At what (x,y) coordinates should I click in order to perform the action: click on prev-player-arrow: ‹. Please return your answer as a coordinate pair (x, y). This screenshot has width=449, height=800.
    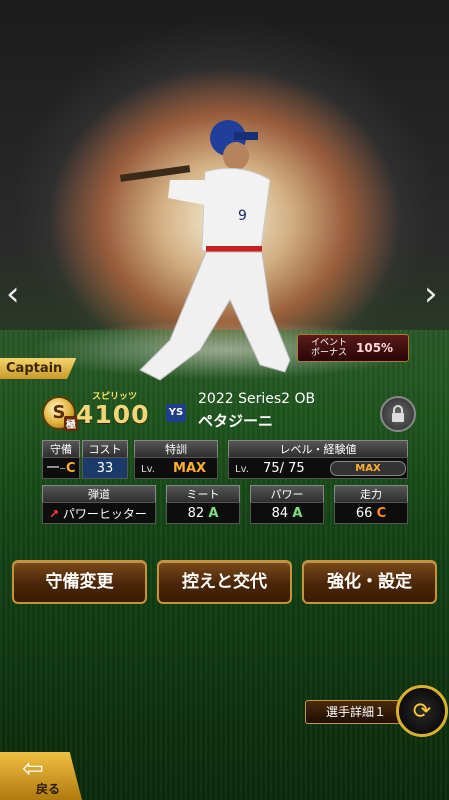
    Looking at the image, I should click on (13, 294).